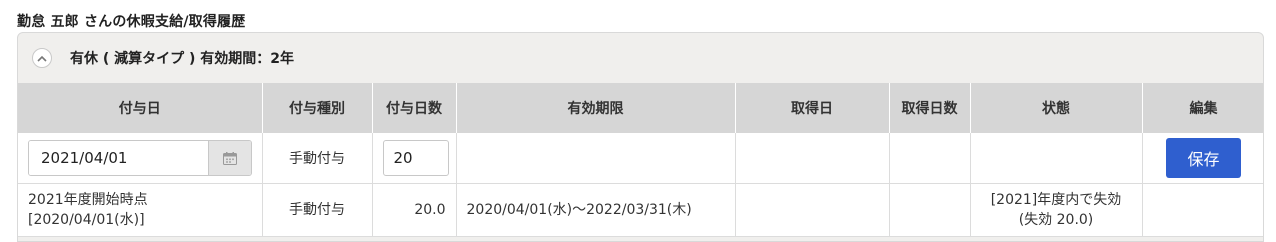 The width and height of the screenshot is (1276, 242). I want to click on grant-days-cell, so click(414, 158).